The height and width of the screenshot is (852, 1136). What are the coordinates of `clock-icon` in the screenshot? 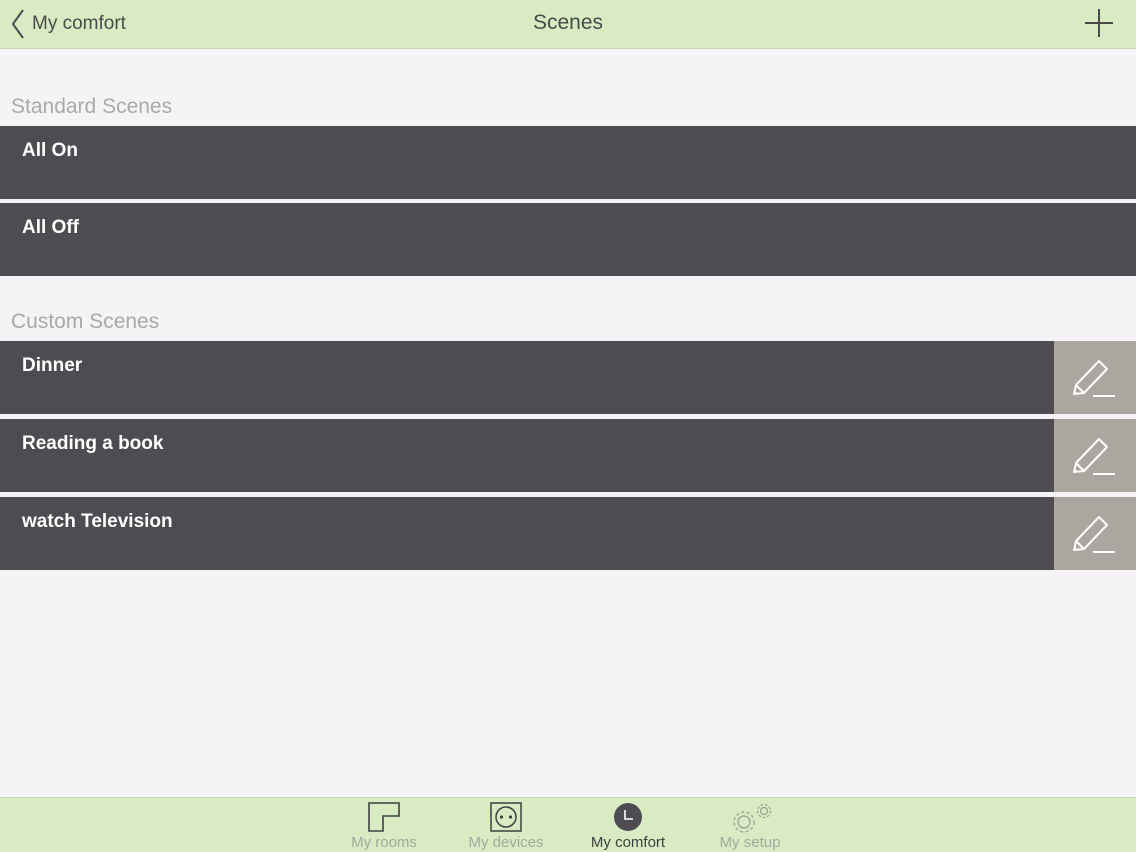 It's located at (628, 819).